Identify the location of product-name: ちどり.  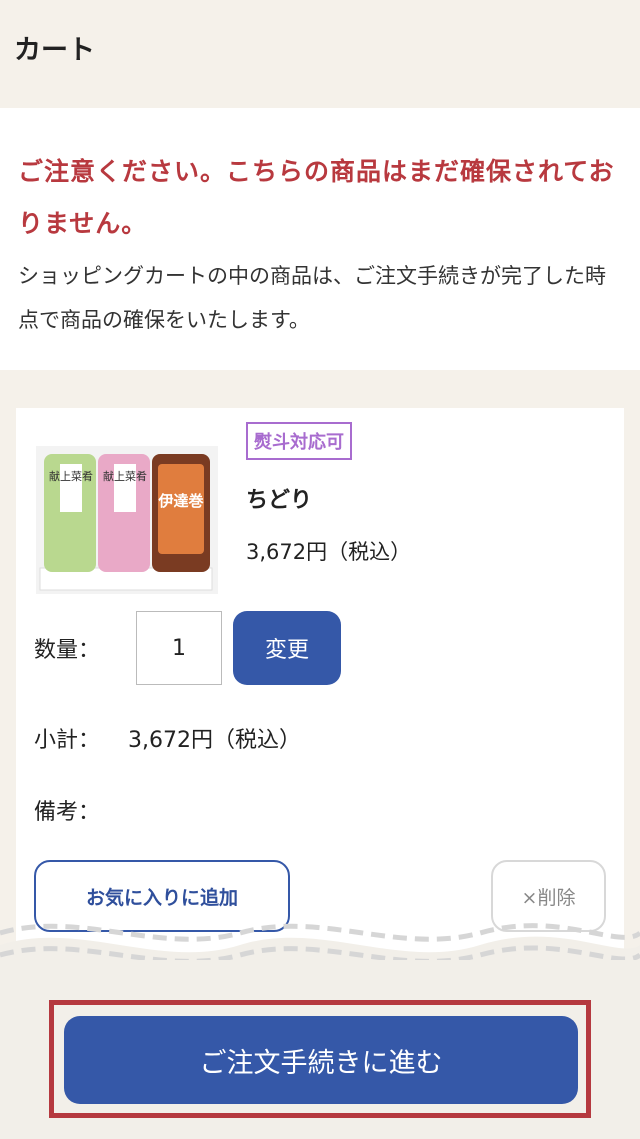
(279, 498).